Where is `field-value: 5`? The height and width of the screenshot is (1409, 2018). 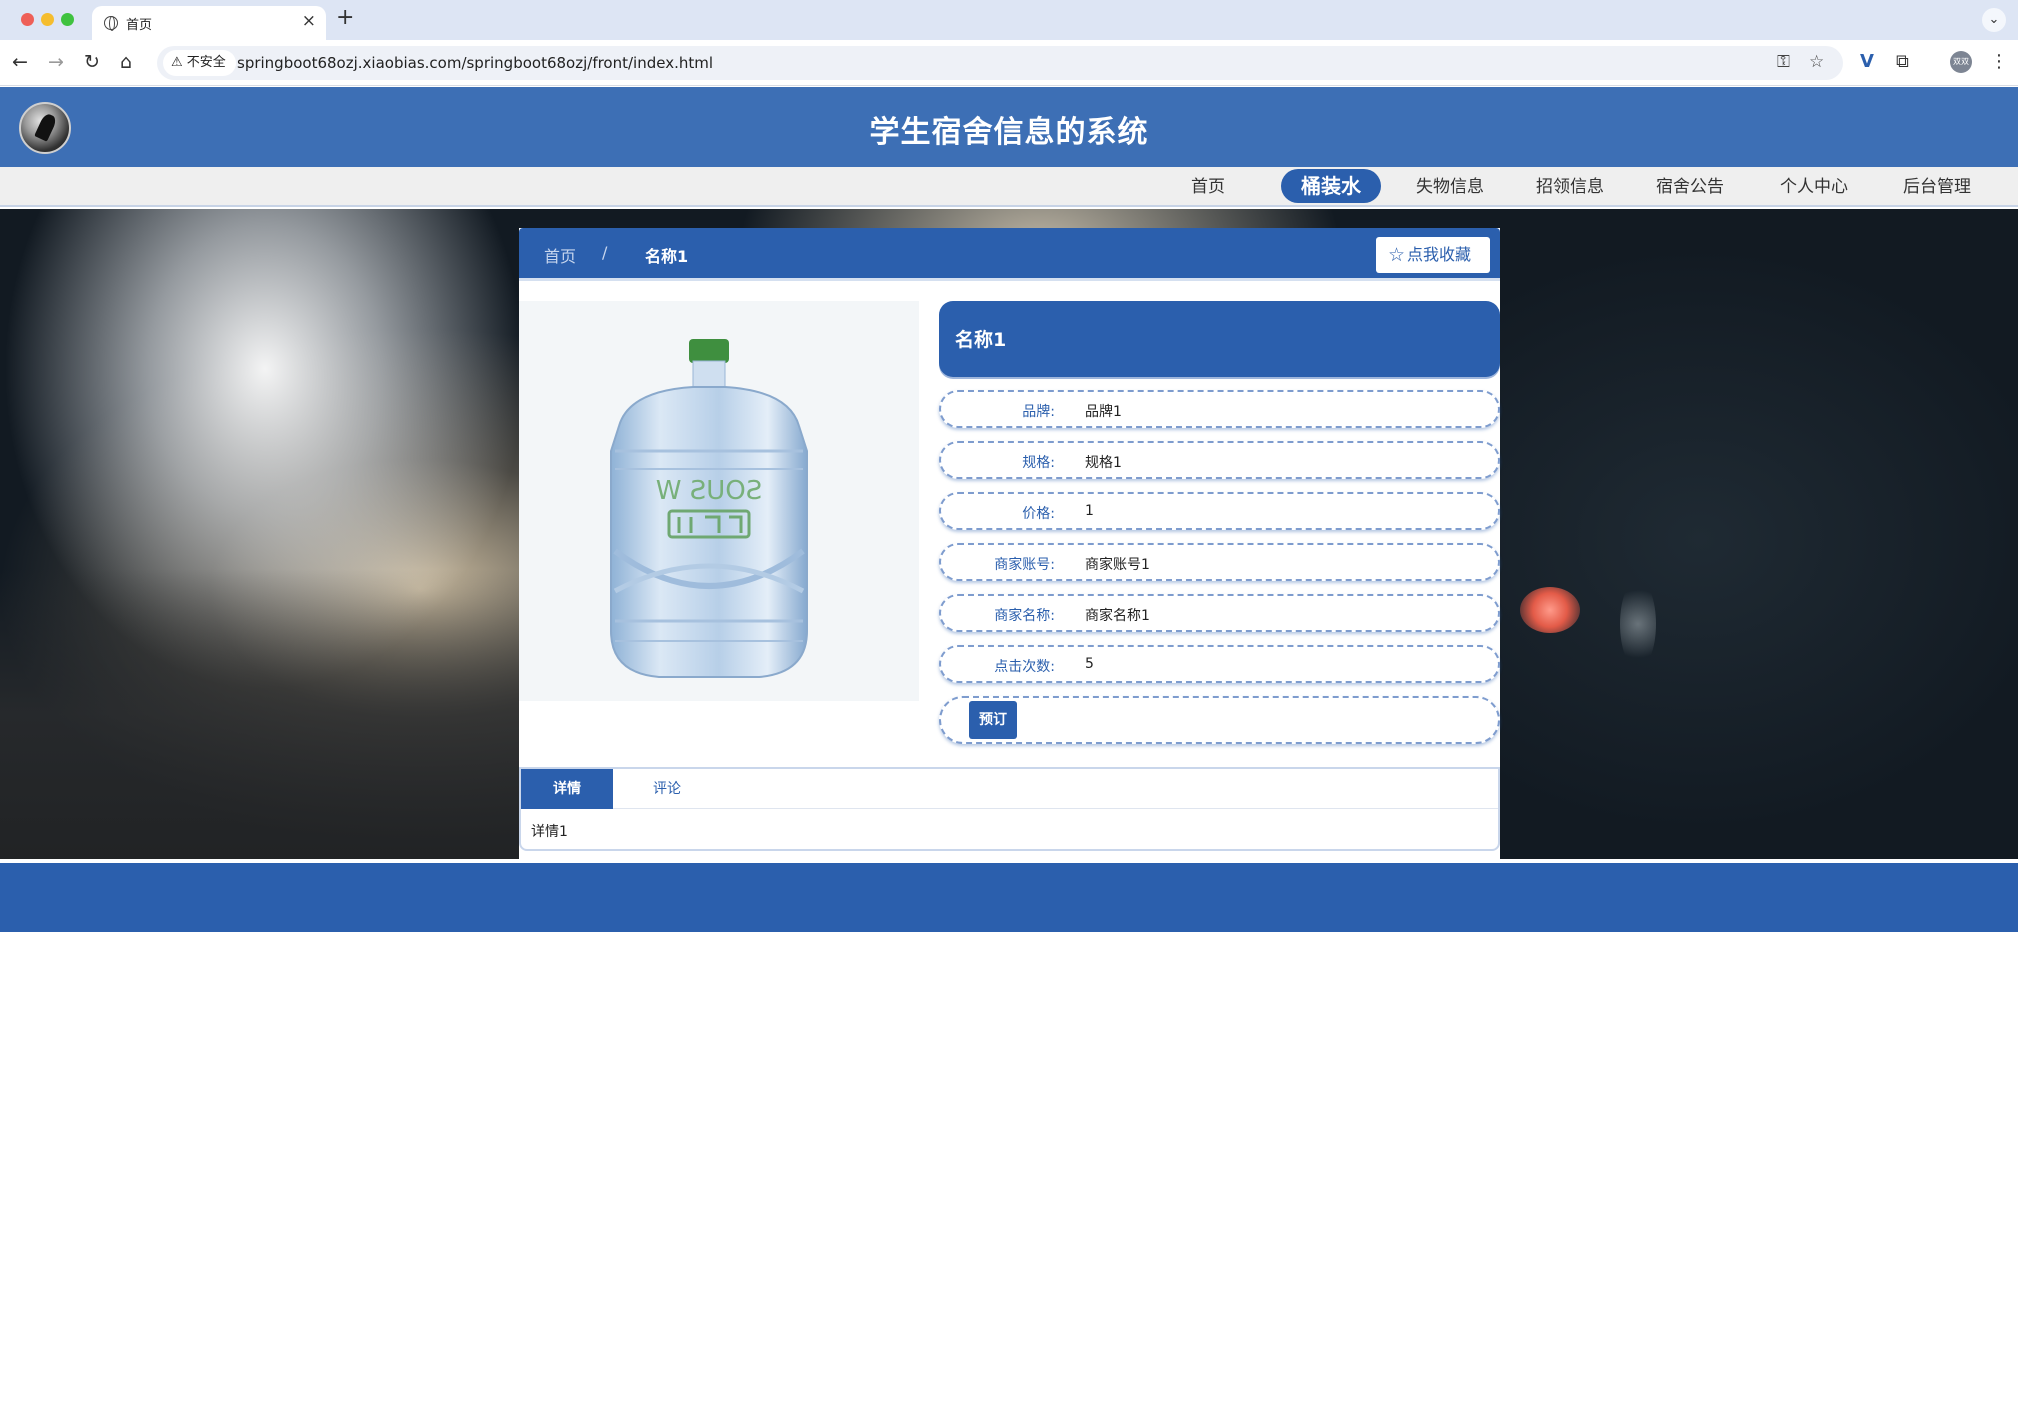
field-value: 5 is located at coordinates (1089, 664).